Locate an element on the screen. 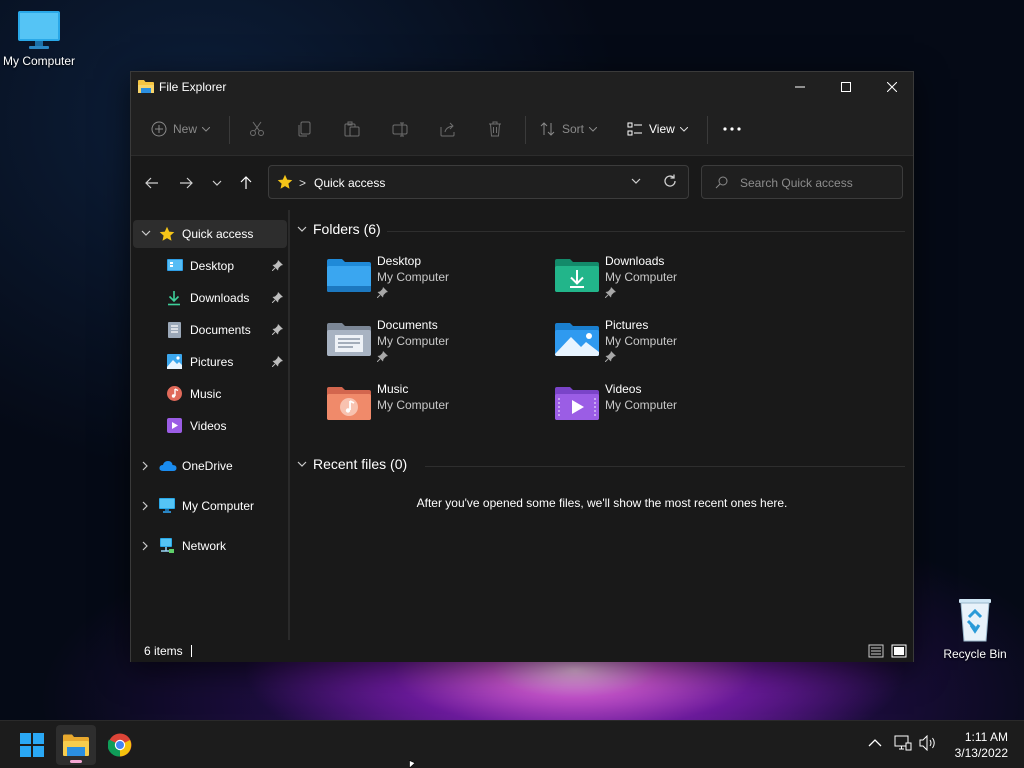 The height and width of the screenshot is (768, 1024). rename-icon is located at coordinates (400, 129).